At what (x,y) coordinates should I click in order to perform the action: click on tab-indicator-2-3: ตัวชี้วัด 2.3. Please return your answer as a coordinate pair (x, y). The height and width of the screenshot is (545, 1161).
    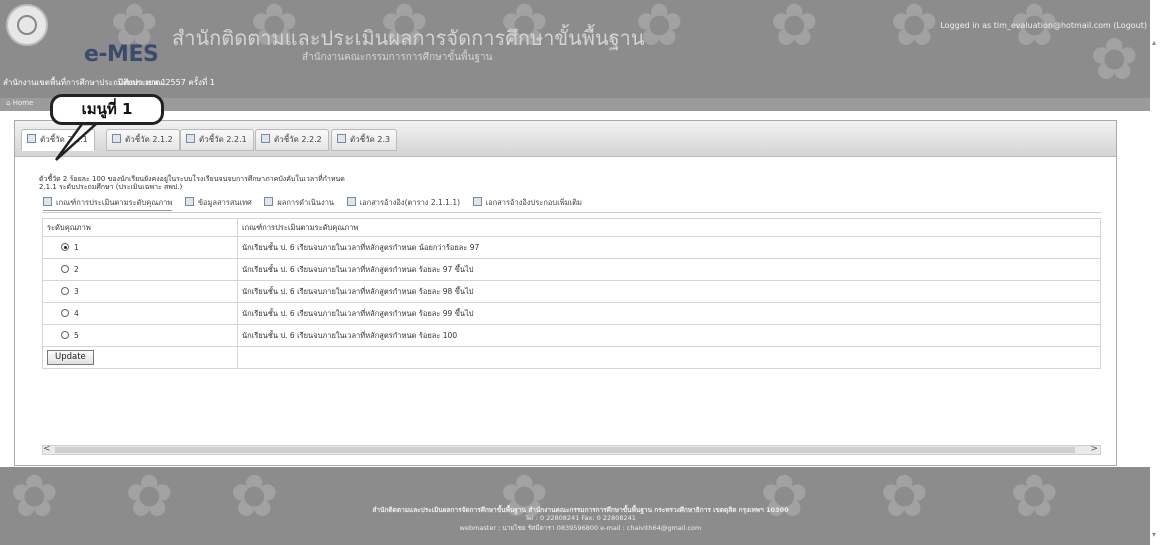
    Looking at the image, I should click on (364, 140).